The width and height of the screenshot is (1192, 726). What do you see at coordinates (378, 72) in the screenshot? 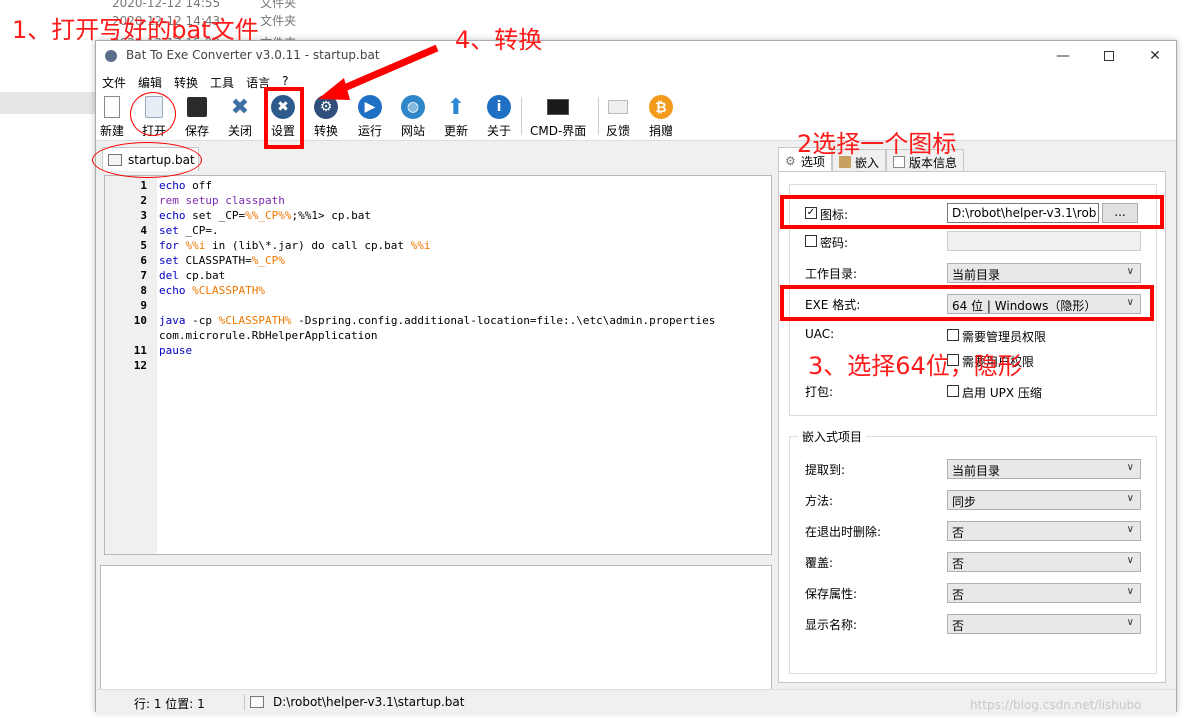
I see `annotation-arrow` at bounding box center [378, 72].